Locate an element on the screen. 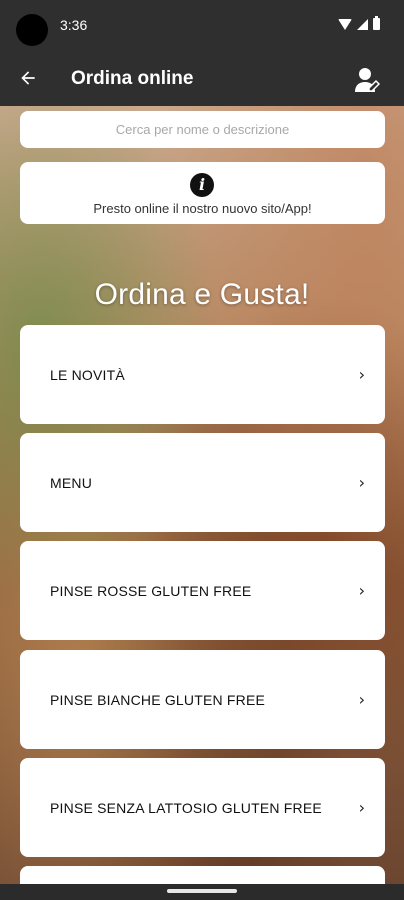 The image size is (404, 900). category-label: PINSE BIANCHE GLUTEN FREE is located at coordinates (158, 699).